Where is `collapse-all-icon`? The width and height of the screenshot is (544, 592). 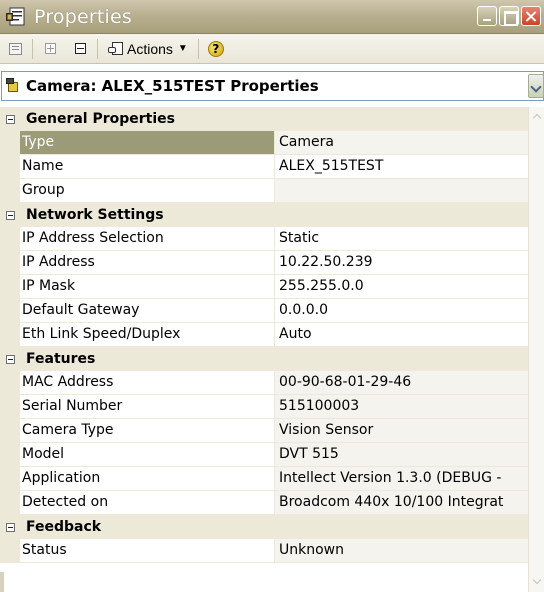 collapse-all-icon is located at coordinates (80, 48).